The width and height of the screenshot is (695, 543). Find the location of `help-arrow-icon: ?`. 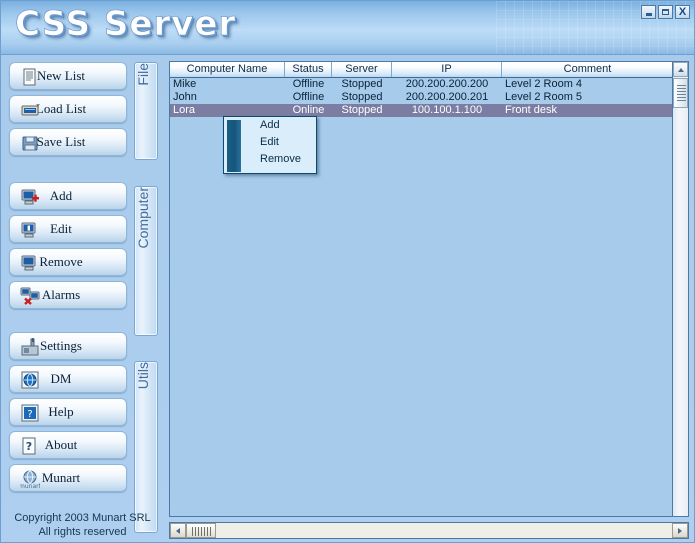

help-arrow-icon: ? is located at coordinates (30, 413).